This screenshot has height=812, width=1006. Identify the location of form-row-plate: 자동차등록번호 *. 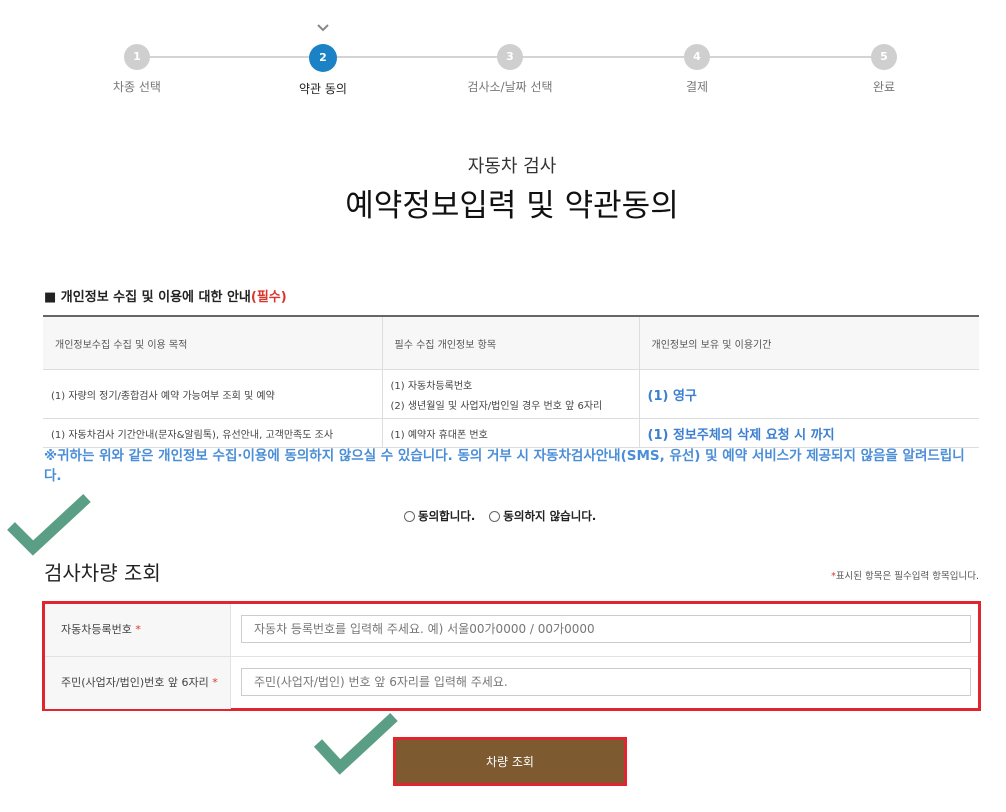
(511, 630).